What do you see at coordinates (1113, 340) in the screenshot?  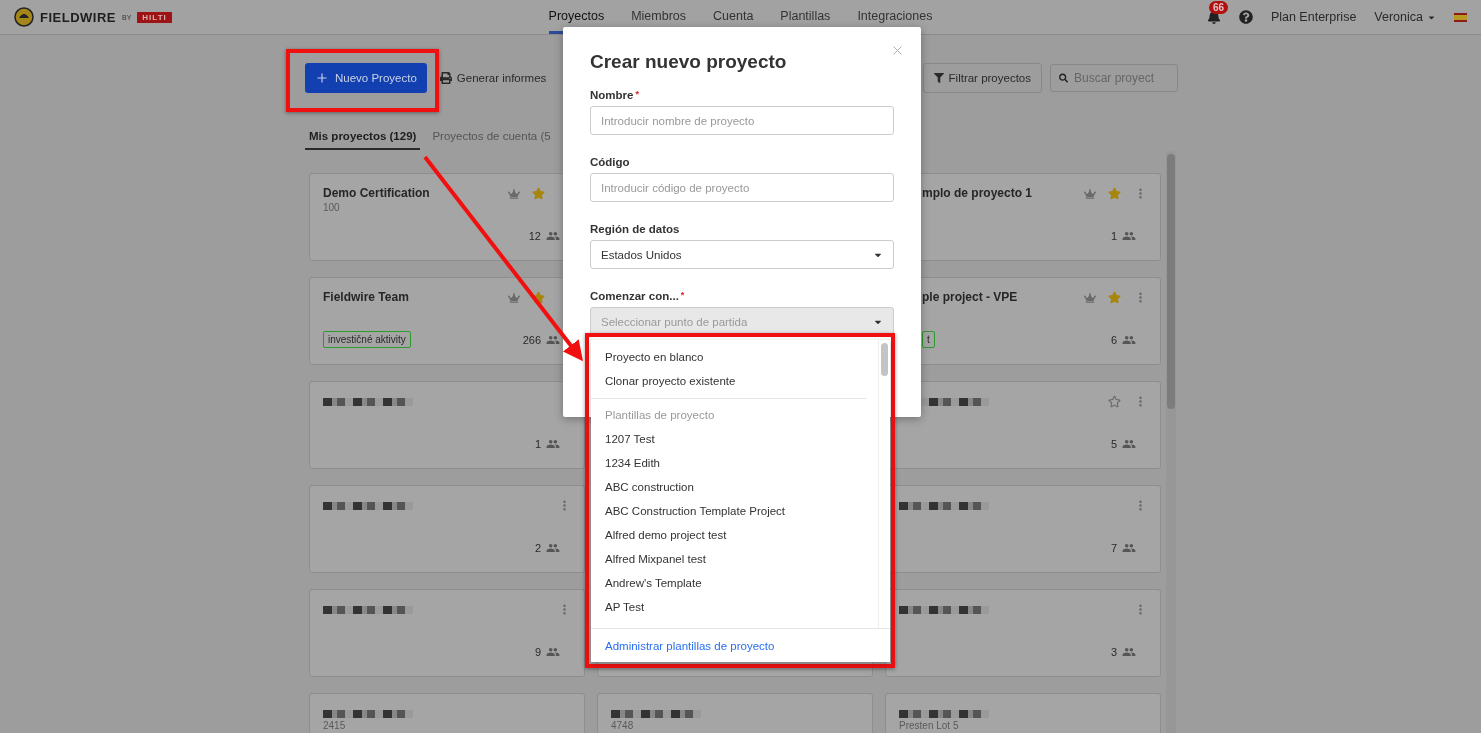 I see `member-count: 6` at bounding box center [1113, 340].